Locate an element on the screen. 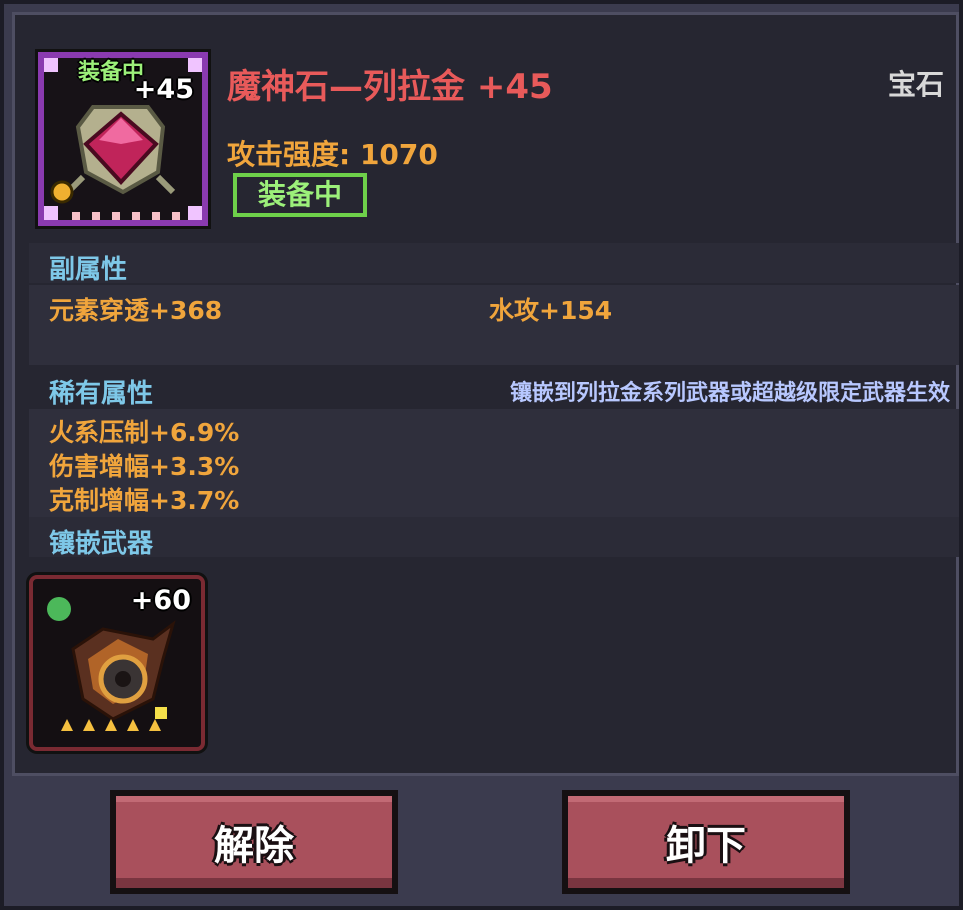 This screenshot has width=963, height=910. secondary-title: 副属性 is located at coordinates (88, 270).